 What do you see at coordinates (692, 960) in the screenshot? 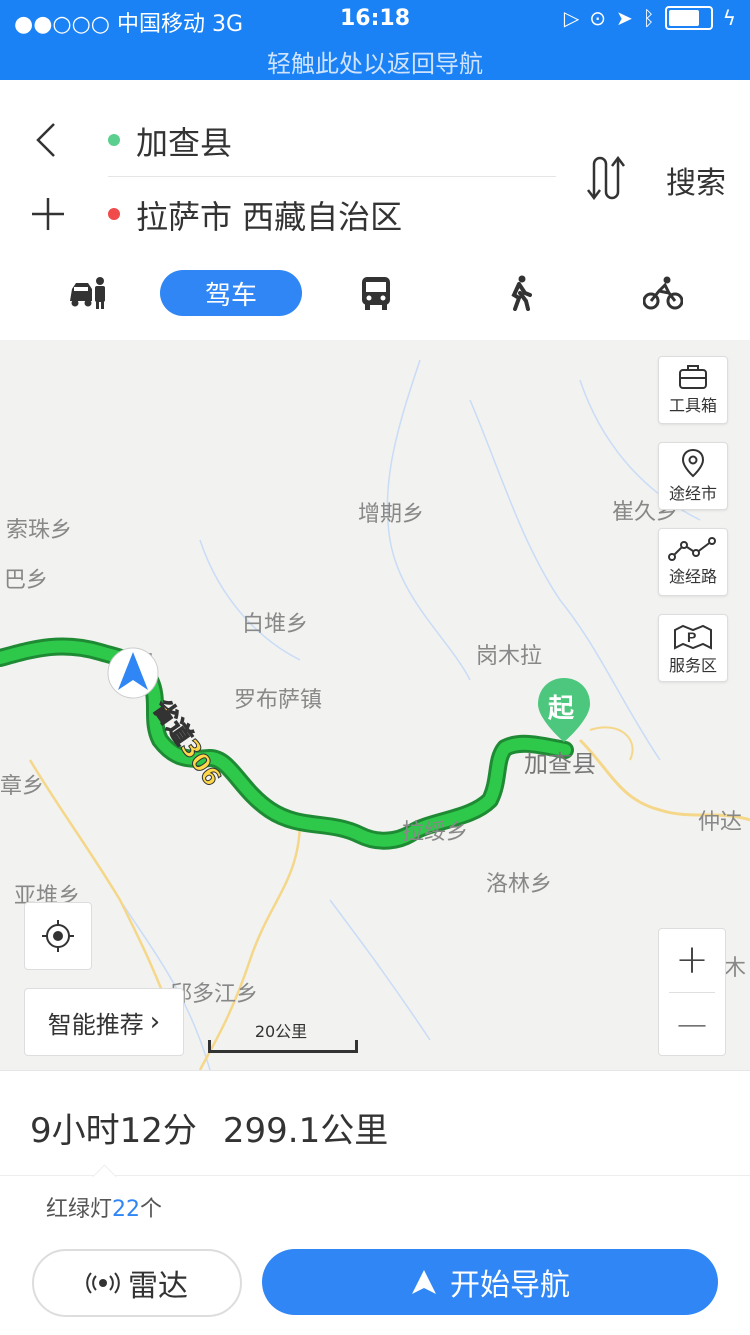
I see `zoom-in-button: +` at bounding box center [692, 960].